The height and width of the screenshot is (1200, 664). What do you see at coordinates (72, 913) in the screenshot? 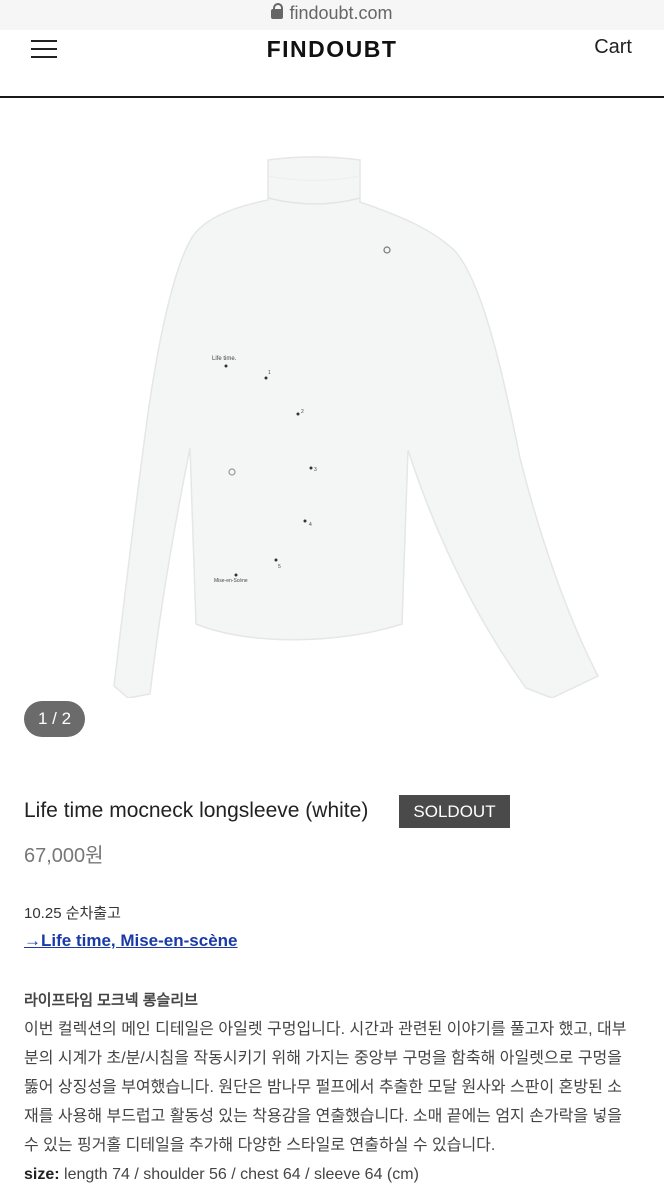
I see `release-info: 10.25 순차출고` at bounding box center [72, 913].